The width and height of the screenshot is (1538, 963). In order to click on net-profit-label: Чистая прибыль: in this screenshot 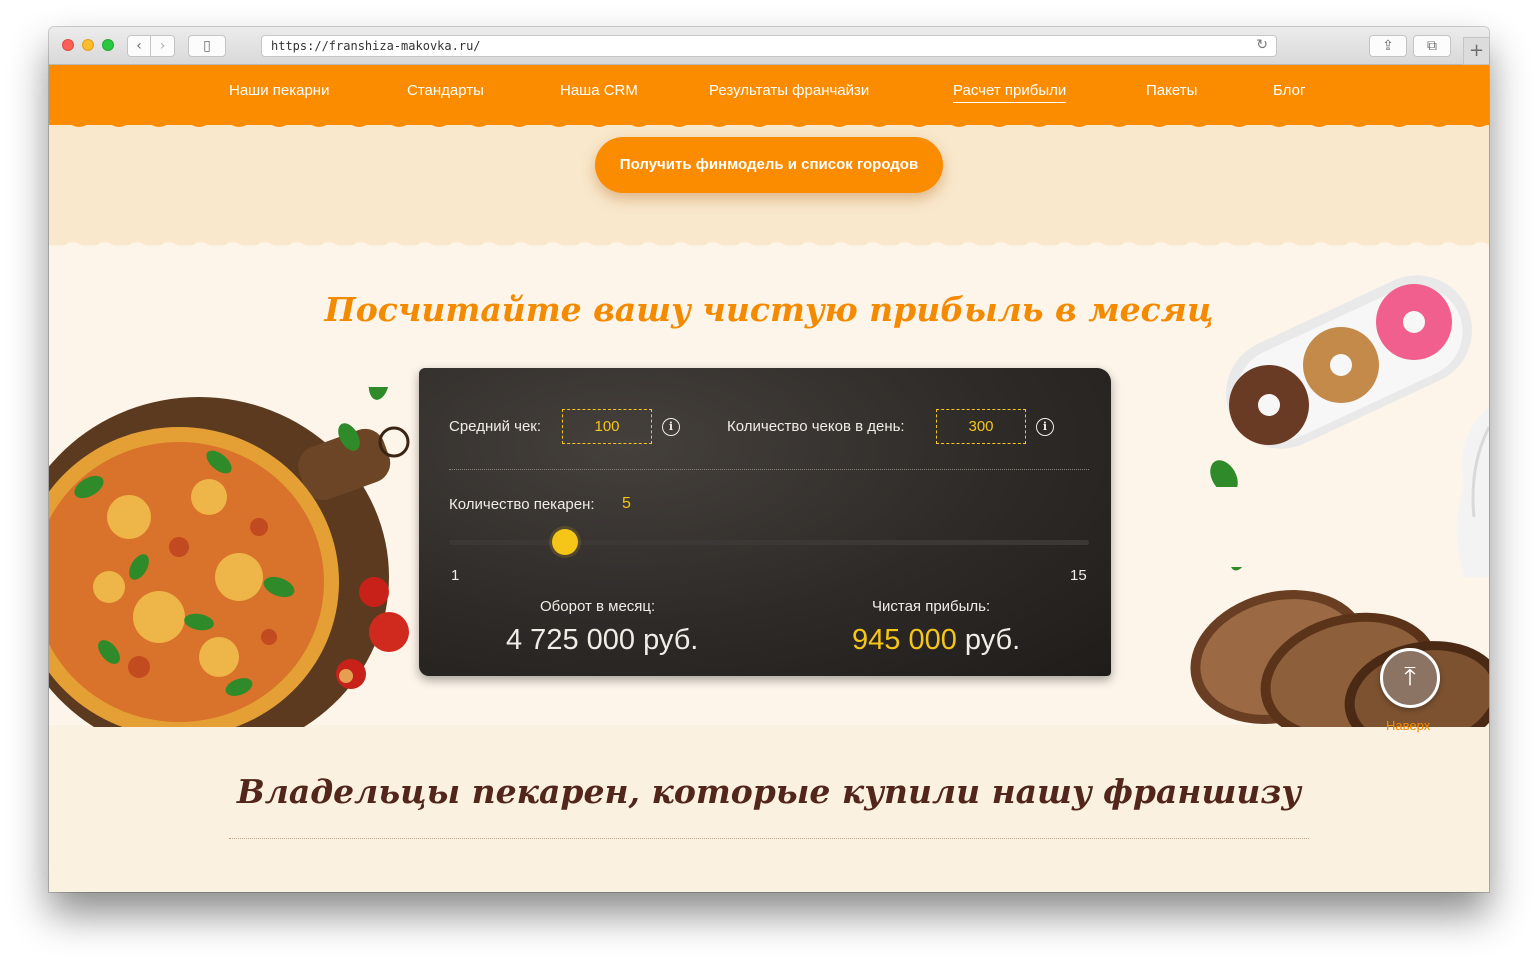, I will do `click(931, 606)`.